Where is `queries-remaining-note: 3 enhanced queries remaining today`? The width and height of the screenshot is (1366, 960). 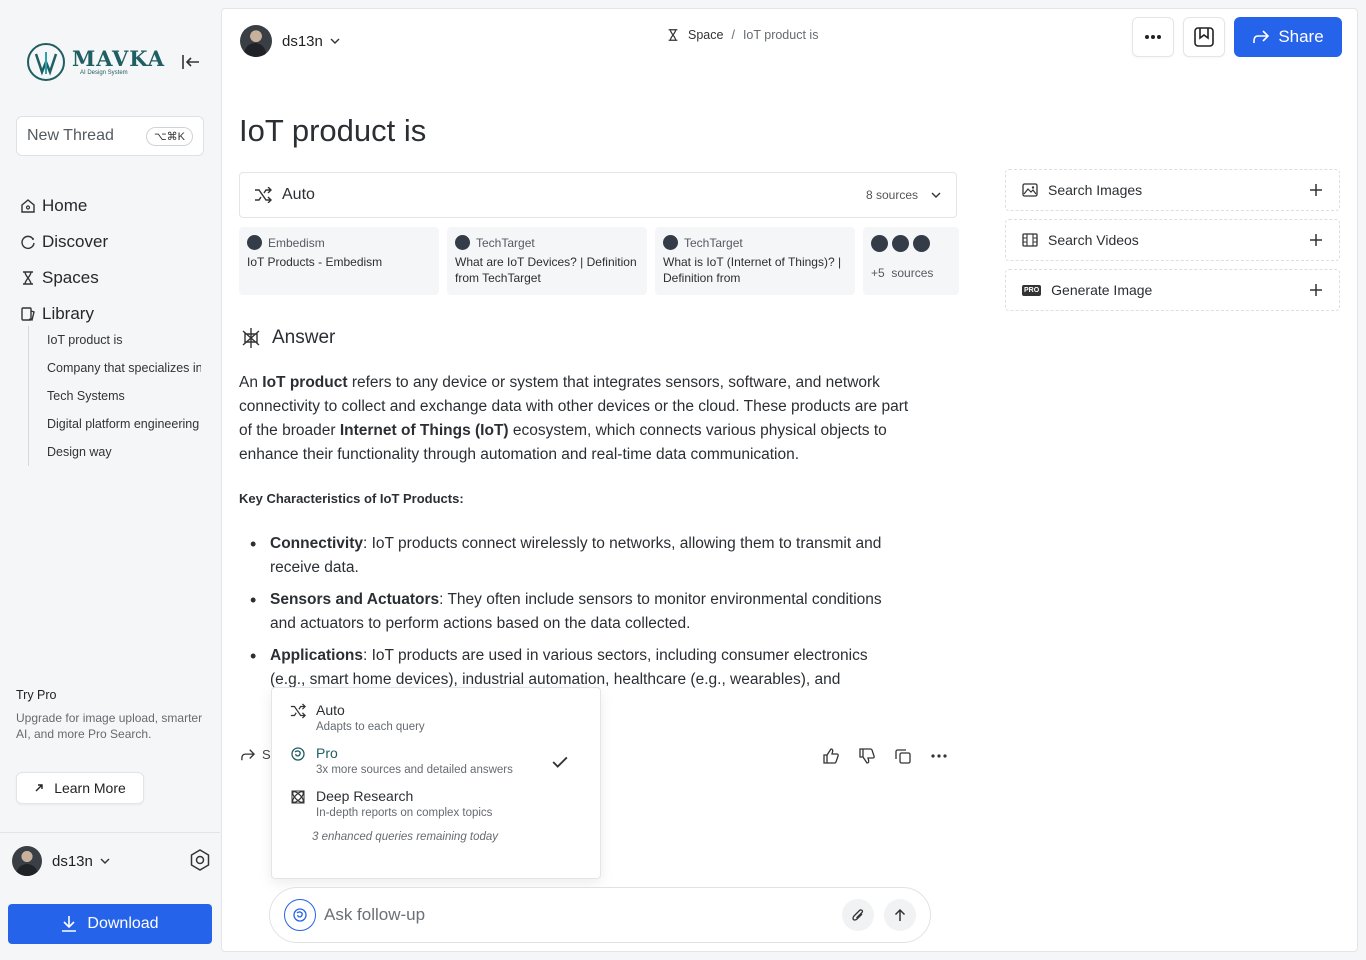 queries-remaining-note: 3 enhanced queries remaining today is located at coordinates (405, 837).